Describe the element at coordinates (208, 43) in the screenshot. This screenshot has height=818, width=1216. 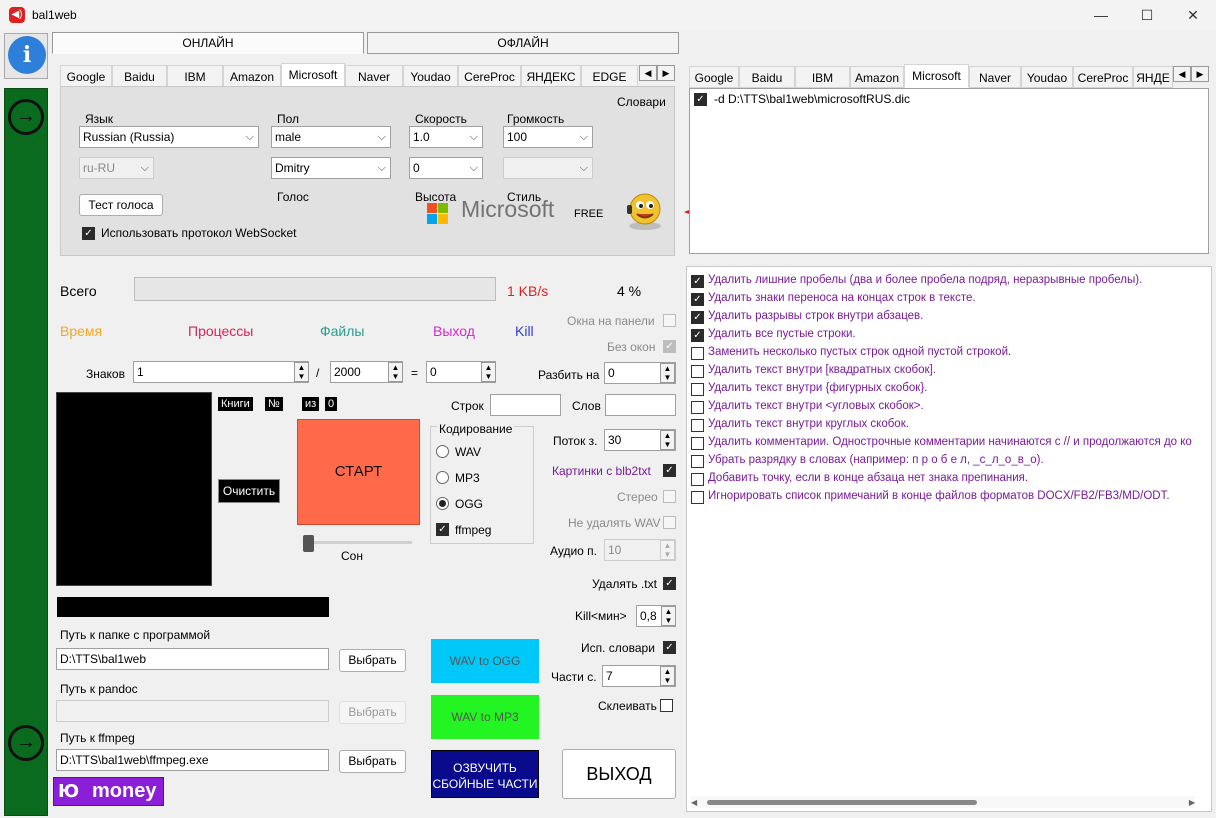
I see `online-tab: ОНЛАЙН` at that location.